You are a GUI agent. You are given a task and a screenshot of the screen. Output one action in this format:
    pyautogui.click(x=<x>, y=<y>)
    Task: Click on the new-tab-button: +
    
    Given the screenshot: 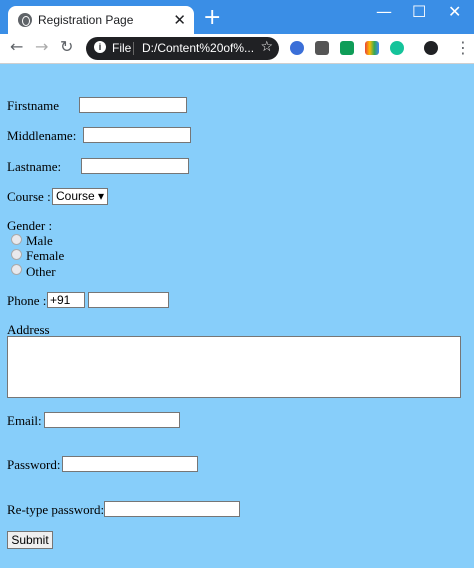 What is the action you would take?
    pyautogui.click(x=212, y=17)
    